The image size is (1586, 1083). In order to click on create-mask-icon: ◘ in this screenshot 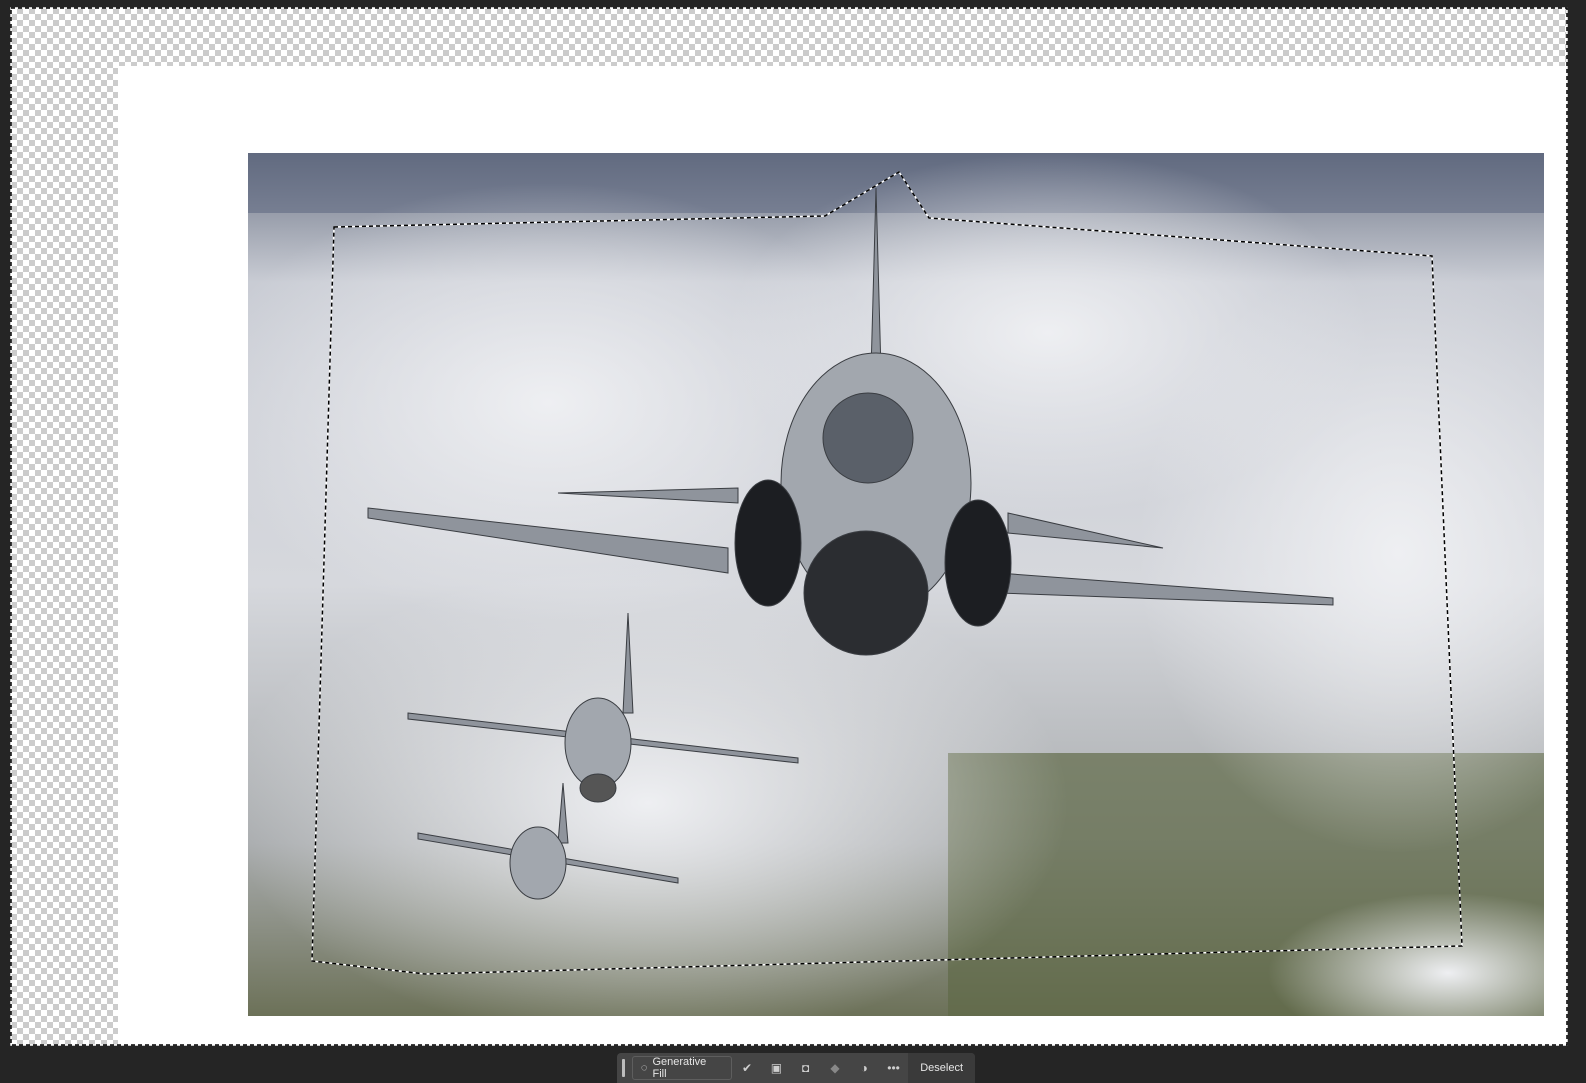, I will do `click(805, 1068)`.